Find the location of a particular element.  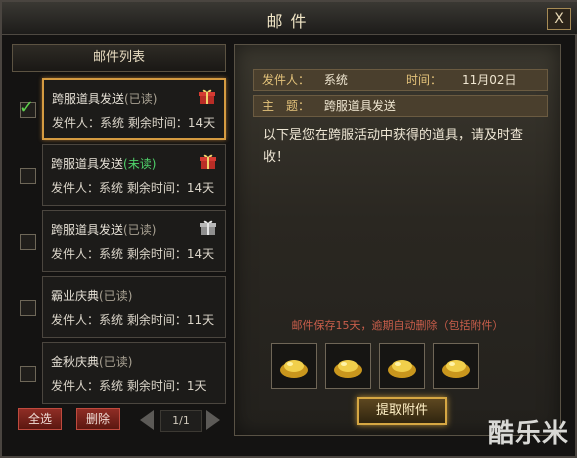

pager: 1/1 is located at coordinates (180, 420).